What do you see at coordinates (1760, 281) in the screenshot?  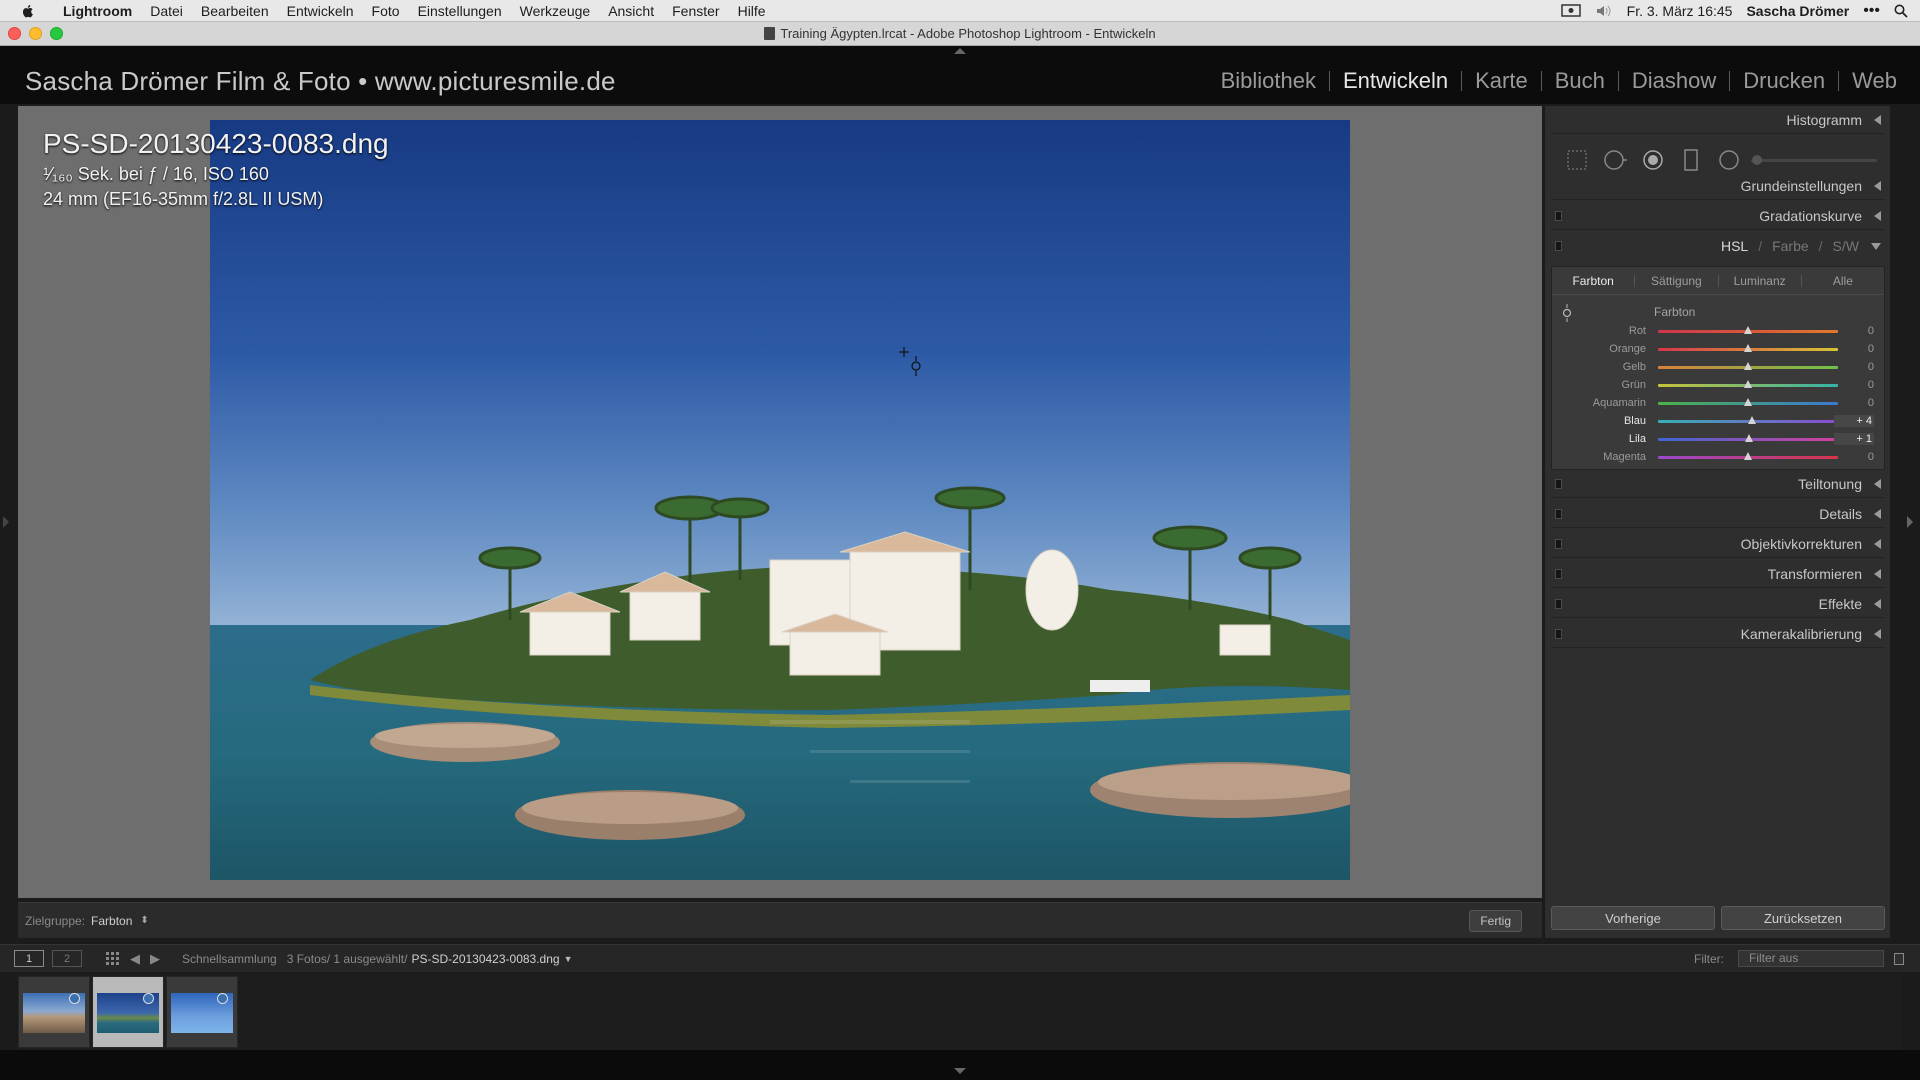 I see `tab-luminanz: Luminanz` at bounding box center [1760, 281].